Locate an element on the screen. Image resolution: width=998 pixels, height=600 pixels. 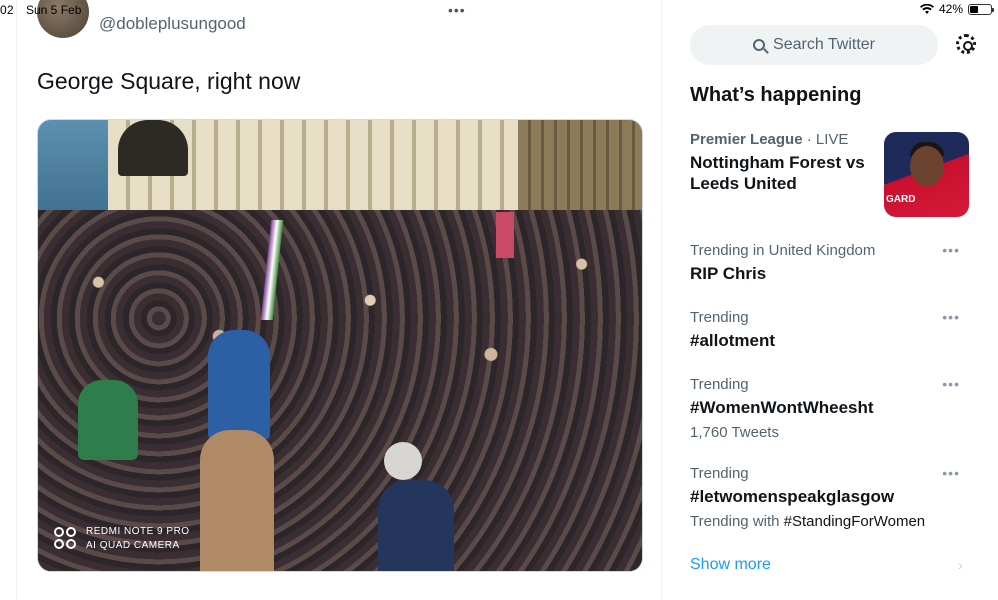
status-right: 42% is located at coordinates (956, 9).